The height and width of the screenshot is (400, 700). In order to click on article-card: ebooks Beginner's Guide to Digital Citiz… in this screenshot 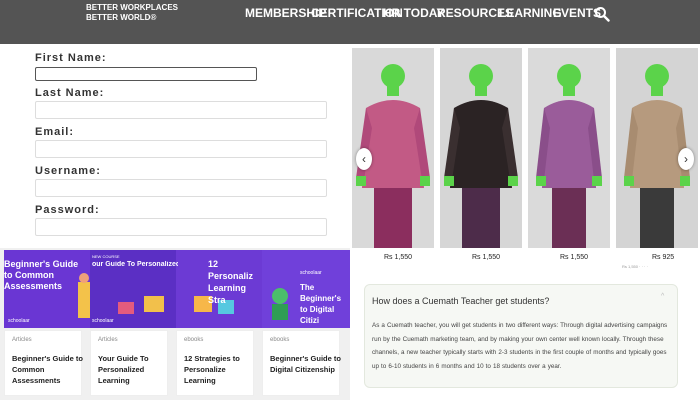, I will do `click(302, 363)`.